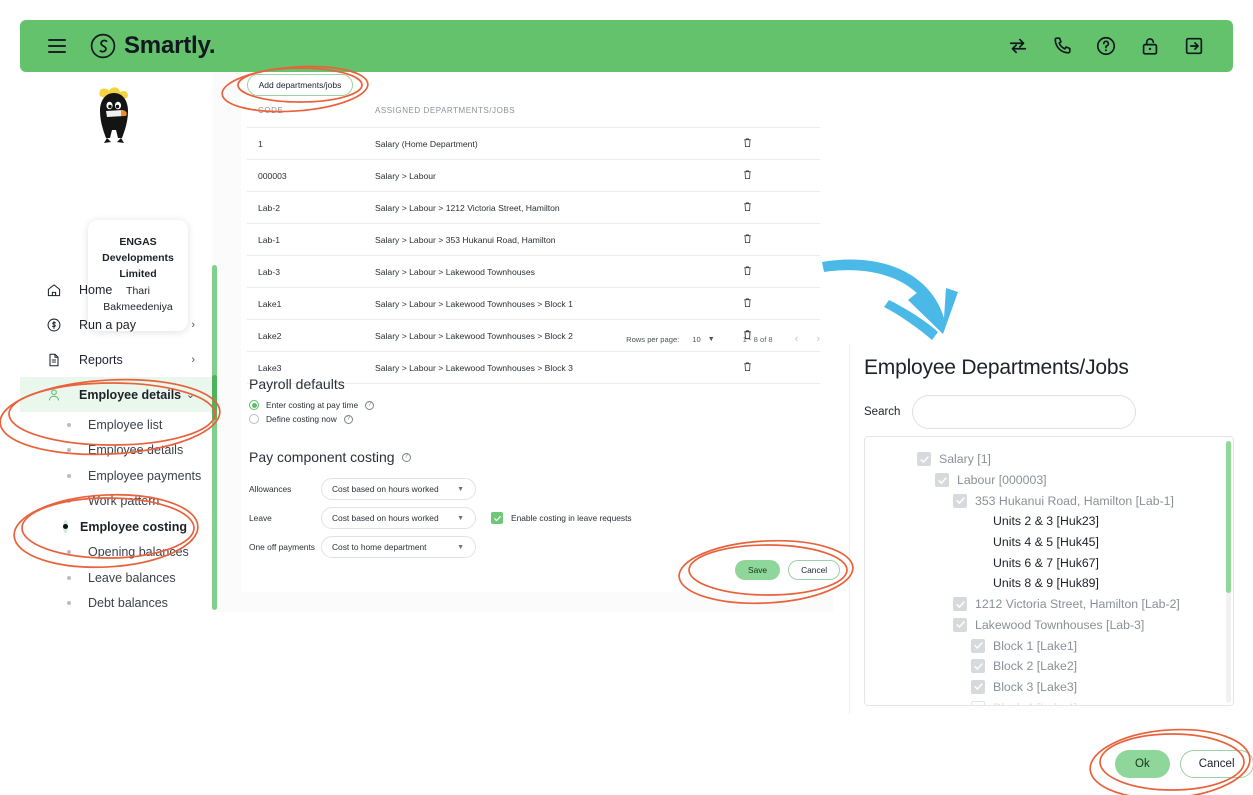 The height and width of the screenshot is (795, 1253). I want to click on tree-node-block-3: Block 3 [Lake3], so click(1046, 687).